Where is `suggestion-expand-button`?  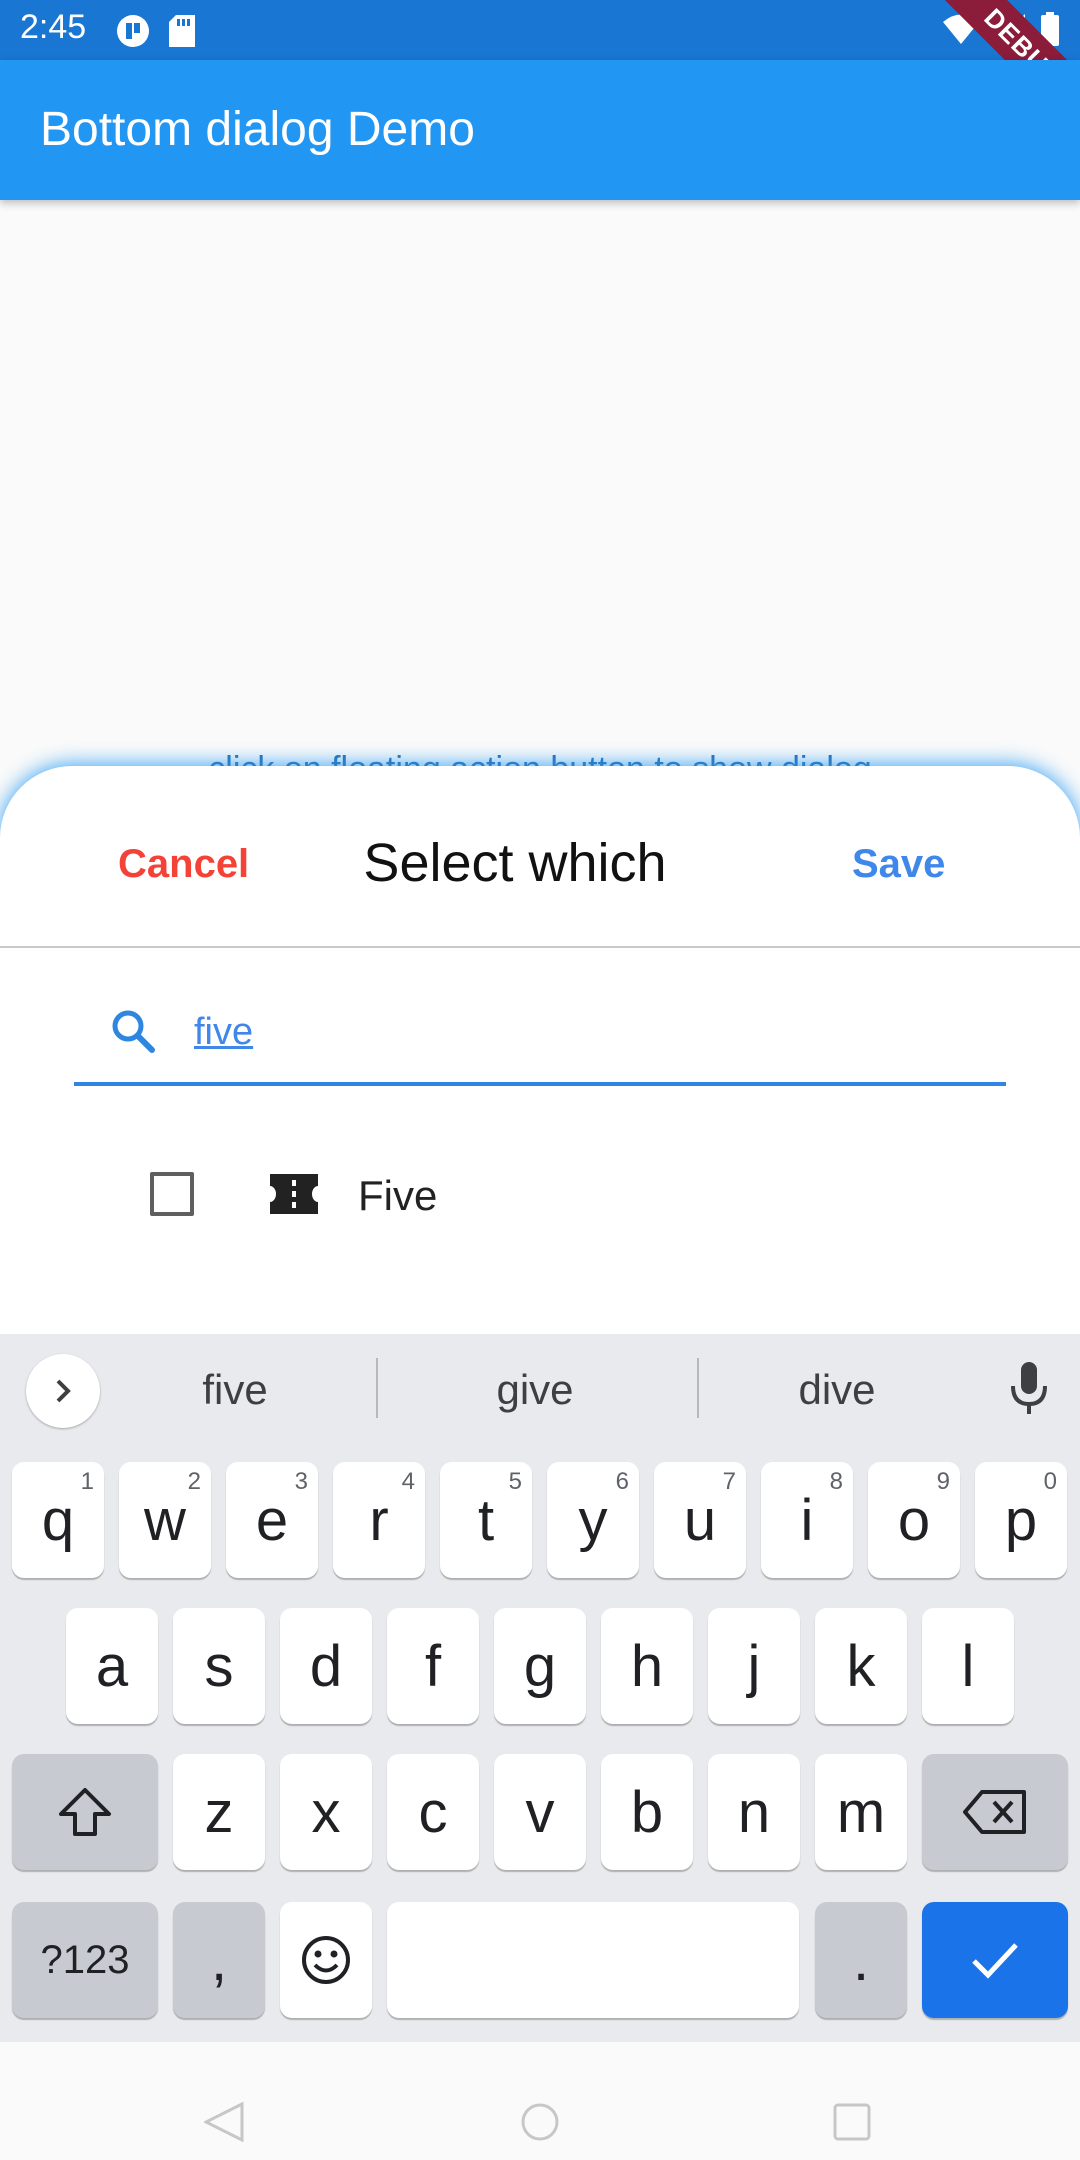 suggestion-expand-button is located at coordinates (63, 1391).